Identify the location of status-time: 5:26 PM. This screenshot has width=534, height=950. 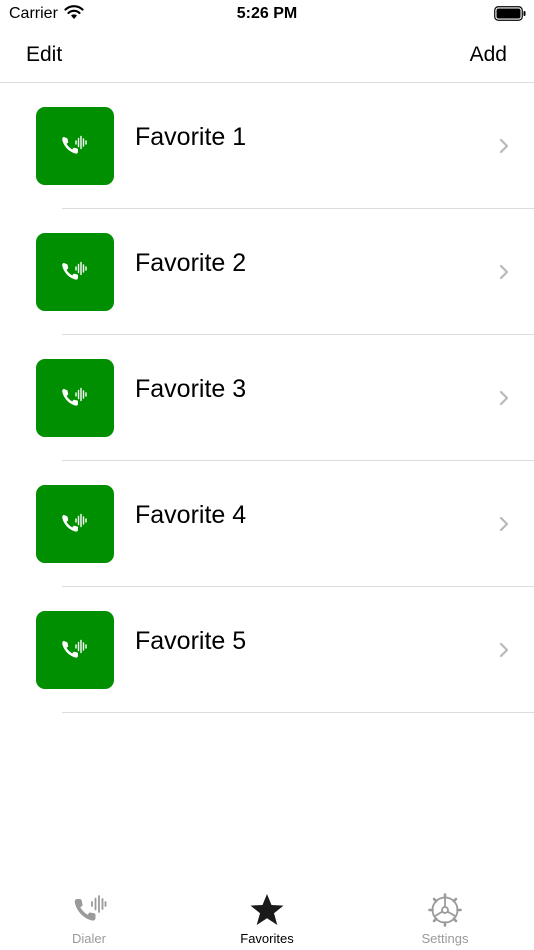
(267, 13).